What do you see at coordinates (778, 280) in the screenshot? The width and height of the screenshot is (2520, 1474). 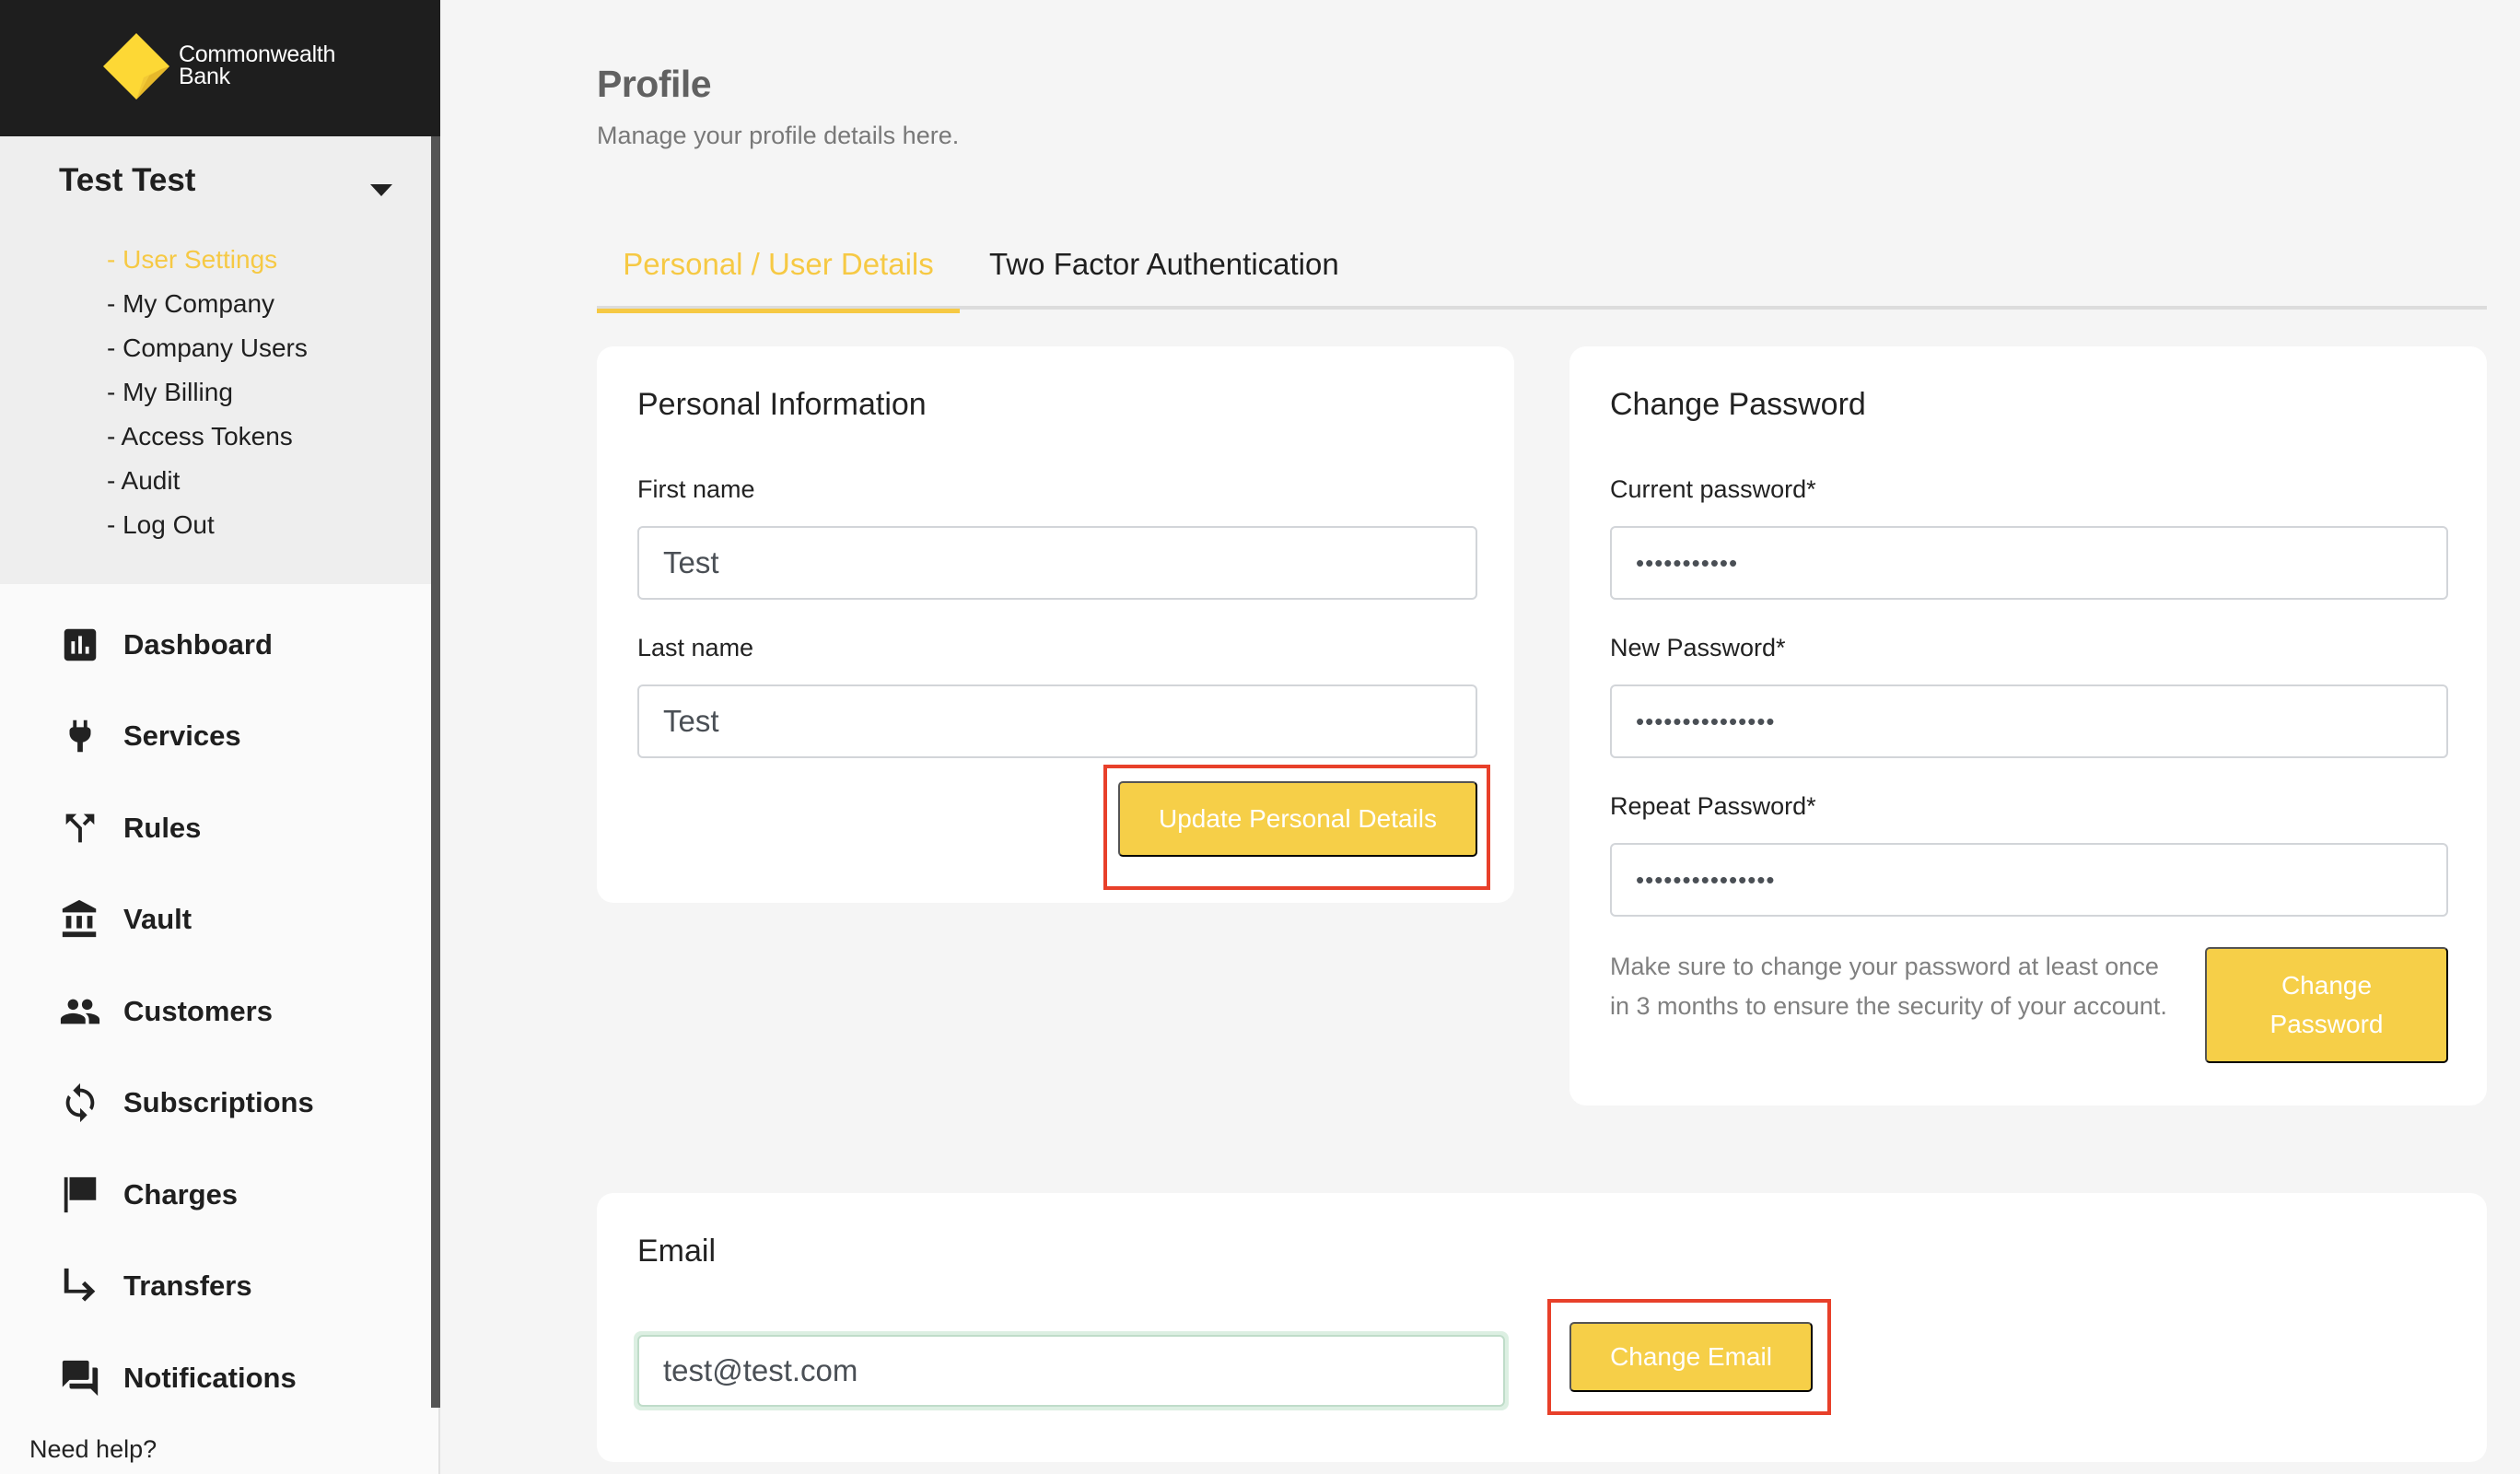 I see `tab-personal-user-details: Personal / User Details` at bounding box center [778, 280].